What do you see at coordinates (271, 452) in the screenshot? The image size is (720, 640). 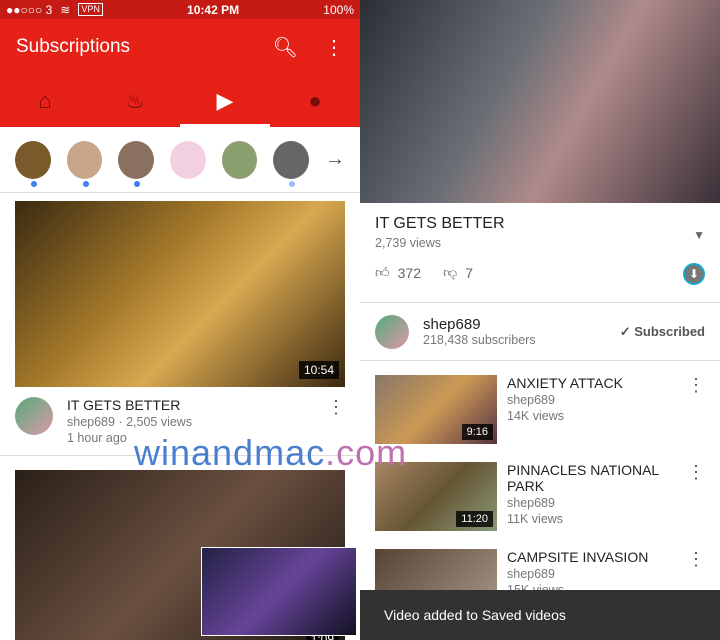 I see `watermark: winandmac.com` at bounding box center [271, 452].